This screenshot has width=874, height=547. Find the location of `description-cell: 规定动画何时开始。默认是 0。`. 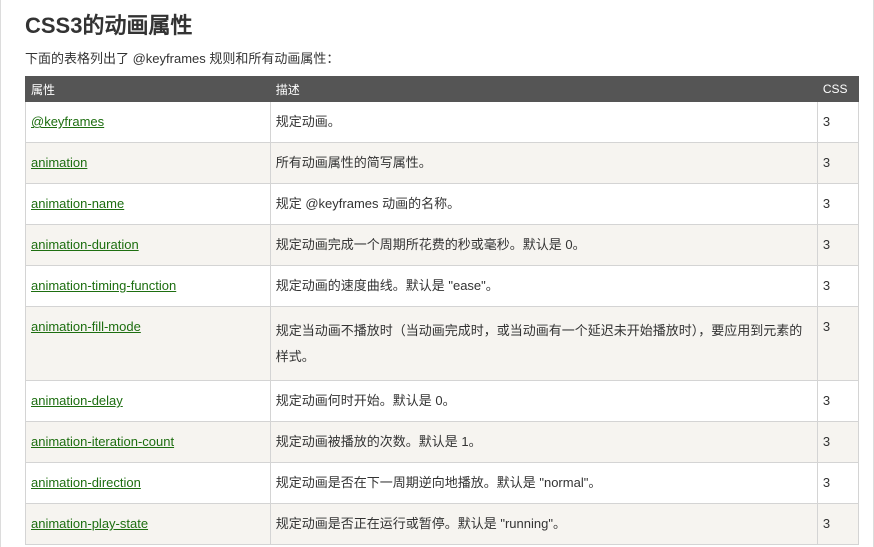

description-cell: 规定动画何时开始。默认是 0。 is located at coordinates (543, 401).